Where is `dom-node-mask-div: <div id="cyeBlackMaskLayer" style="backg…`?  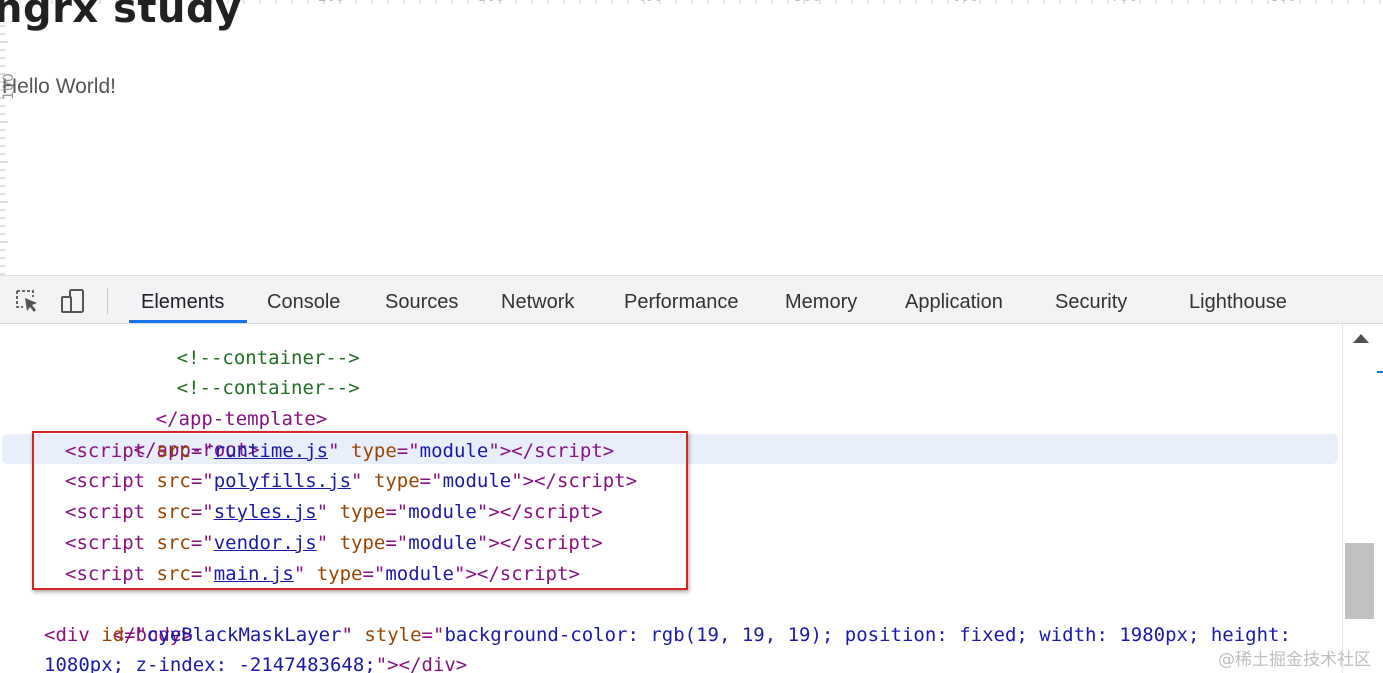
dom-node-mask-div: <div id="cyeBlackMaskLayer" style="backg… is located at coordinates (667, 635).